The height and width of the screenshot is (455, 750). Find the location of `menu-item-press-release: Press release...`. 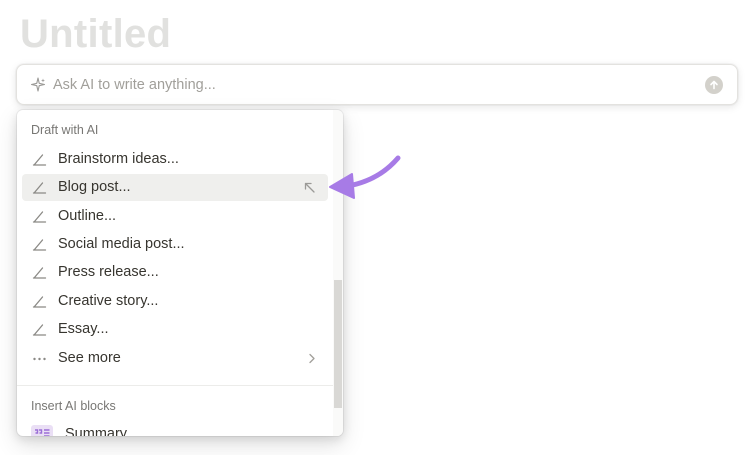

menu-item-press-release: Press release... is located at coordinates (175, 272).